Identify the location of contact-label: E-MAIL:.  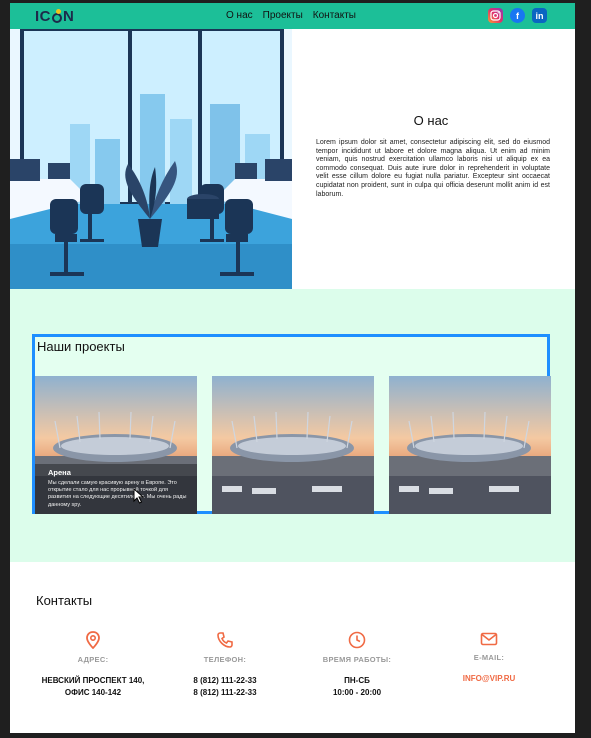
(489, 657).